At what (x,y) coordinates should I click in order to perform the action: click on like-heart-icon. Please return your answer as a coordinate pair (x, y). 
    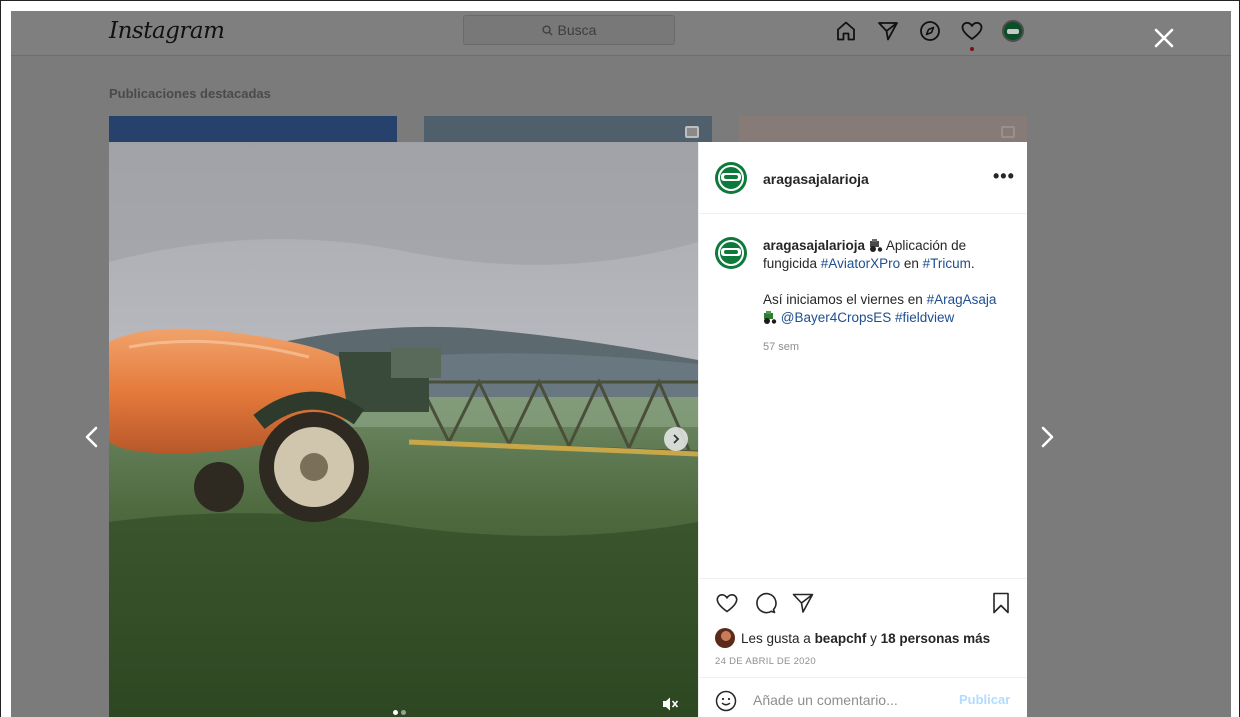
    Looking at the image, I should click on (727, 603).